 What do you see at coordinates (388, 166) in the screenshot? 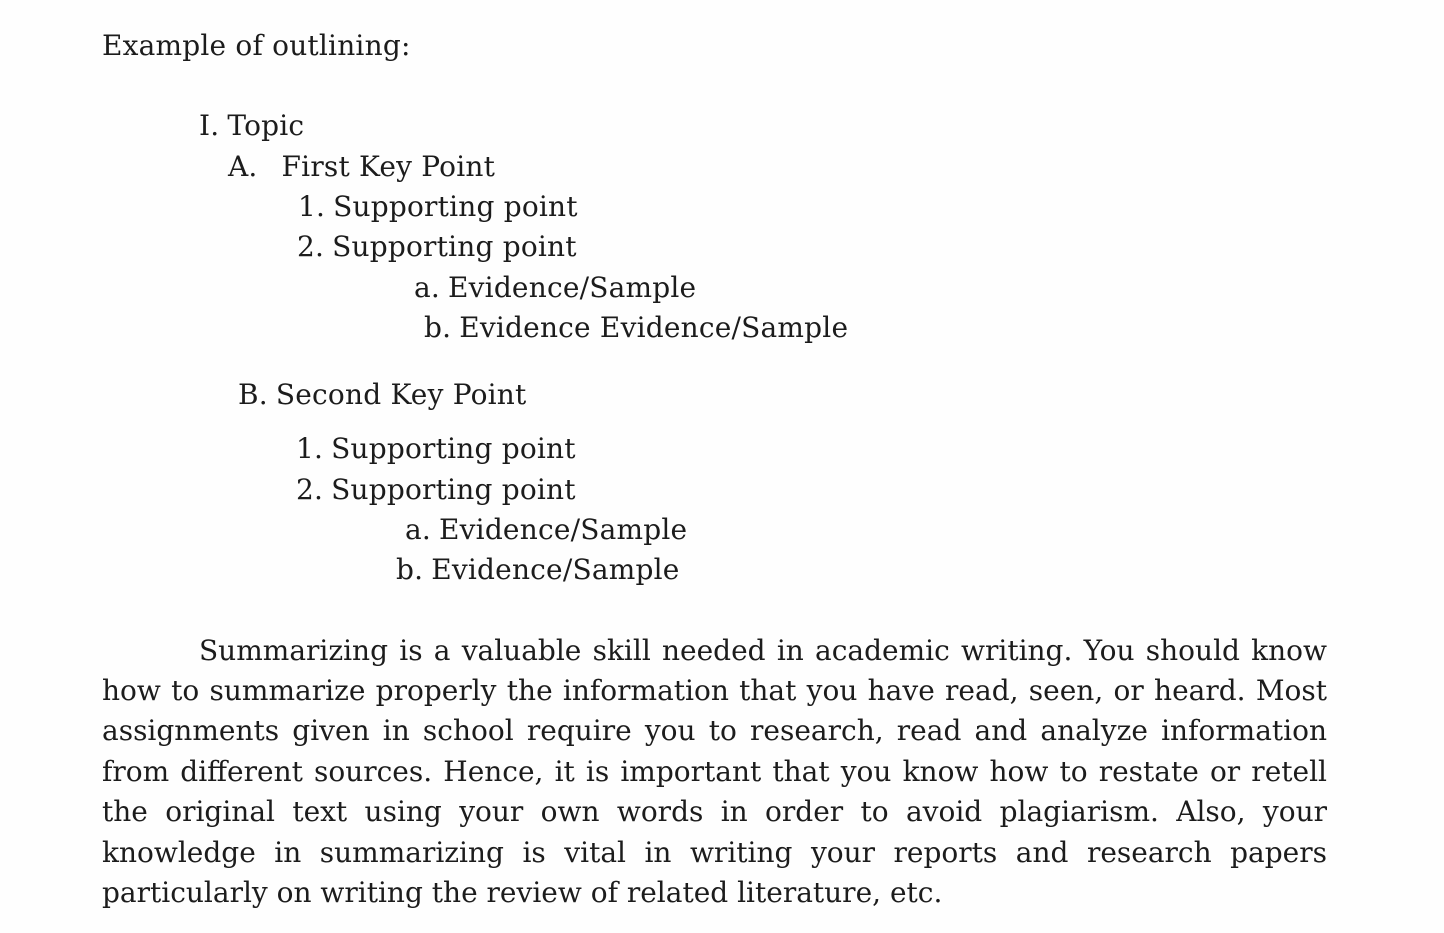
I see `outline-key-point-text: First Key Point` at bounding box center [388, 166].